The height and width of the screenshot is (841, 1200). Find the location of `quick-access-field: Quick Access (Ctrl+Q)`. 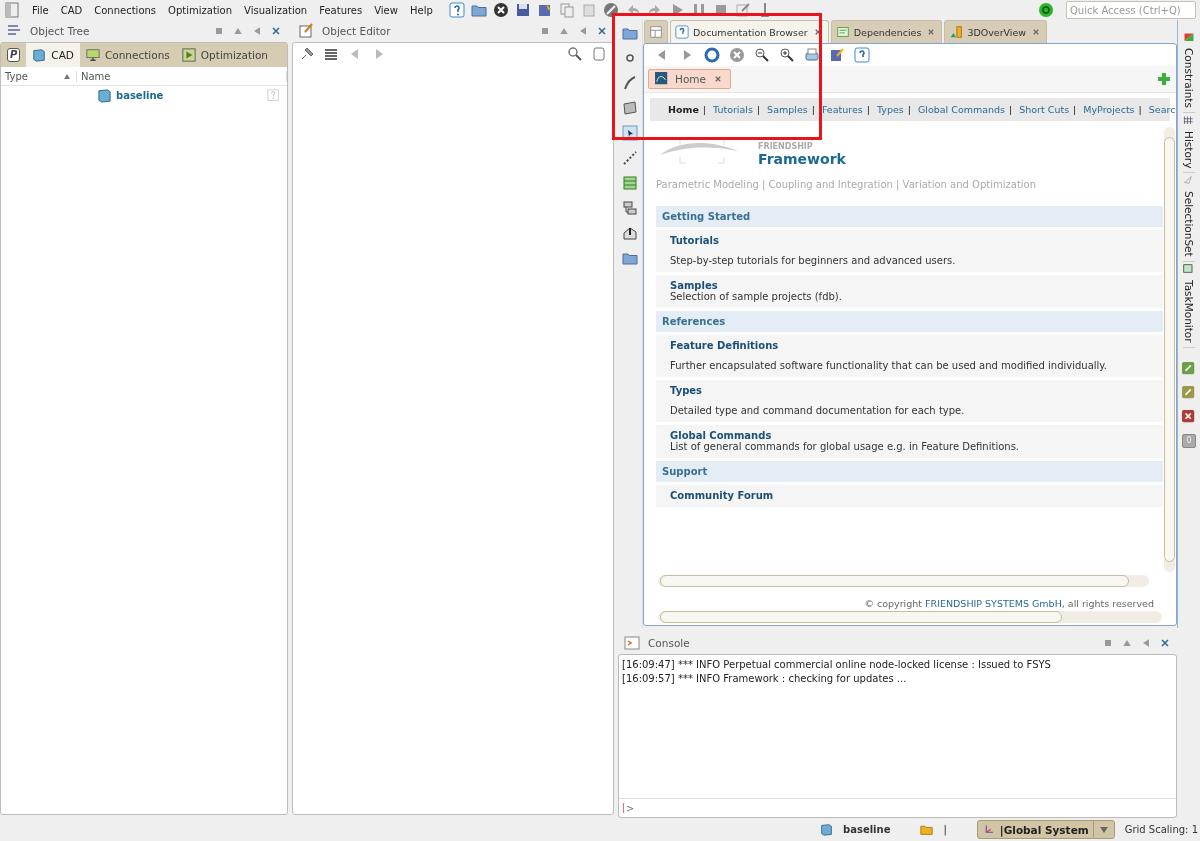

quick-access-field: Quick Access (Ctrl+Q) is located at coordinates (1131, 10).